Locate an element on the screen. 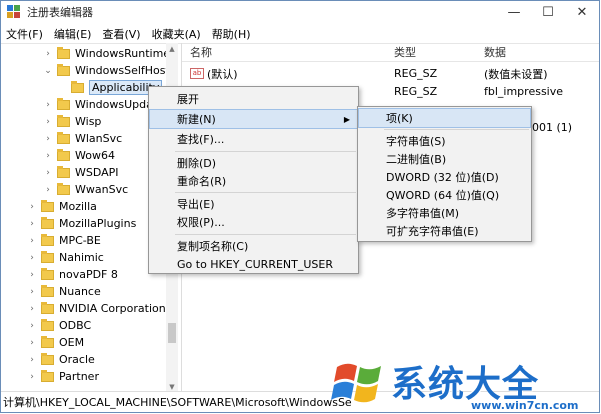 Image resolution: width=601 pixels, height=414 pixels. tree-item: › Nuance is located at coordinates (64, 291).